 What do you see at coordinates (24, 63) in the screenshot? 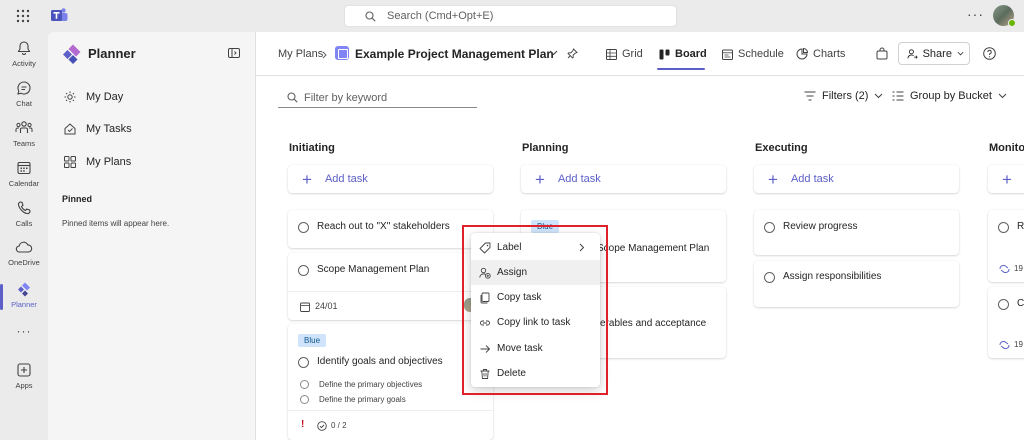
I see `rail-item-label: Activity` at bounding box center [24, 63].